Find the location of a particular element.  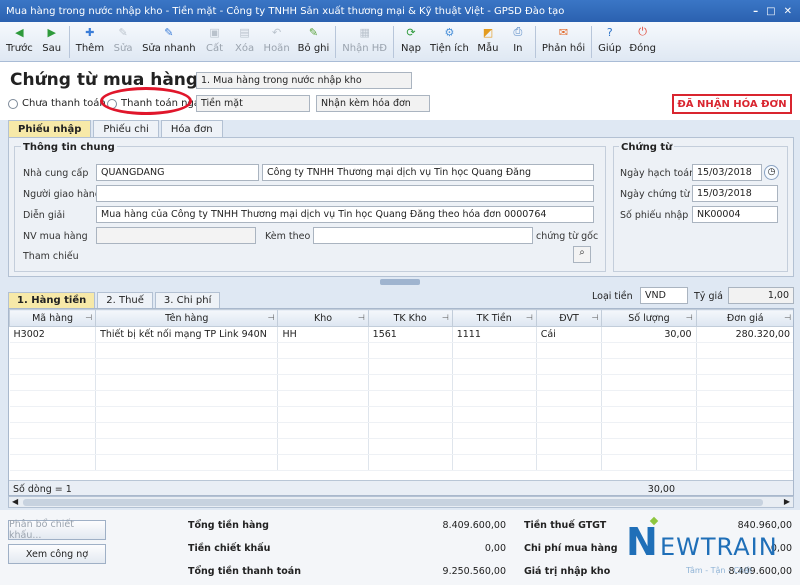

cell-quantity: 30,00 is located at coordinates (649, 334).